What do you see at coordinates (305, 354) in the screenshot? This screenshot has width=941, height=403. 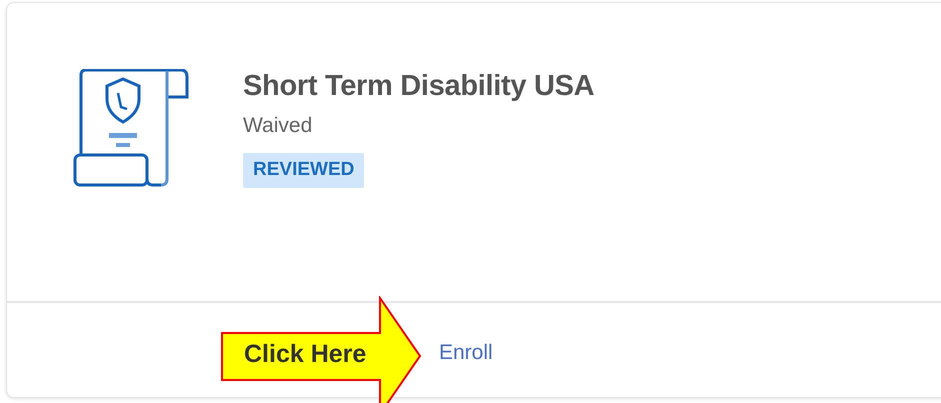 I see `callout-label: Click Here` at bounding box center [305, 354].